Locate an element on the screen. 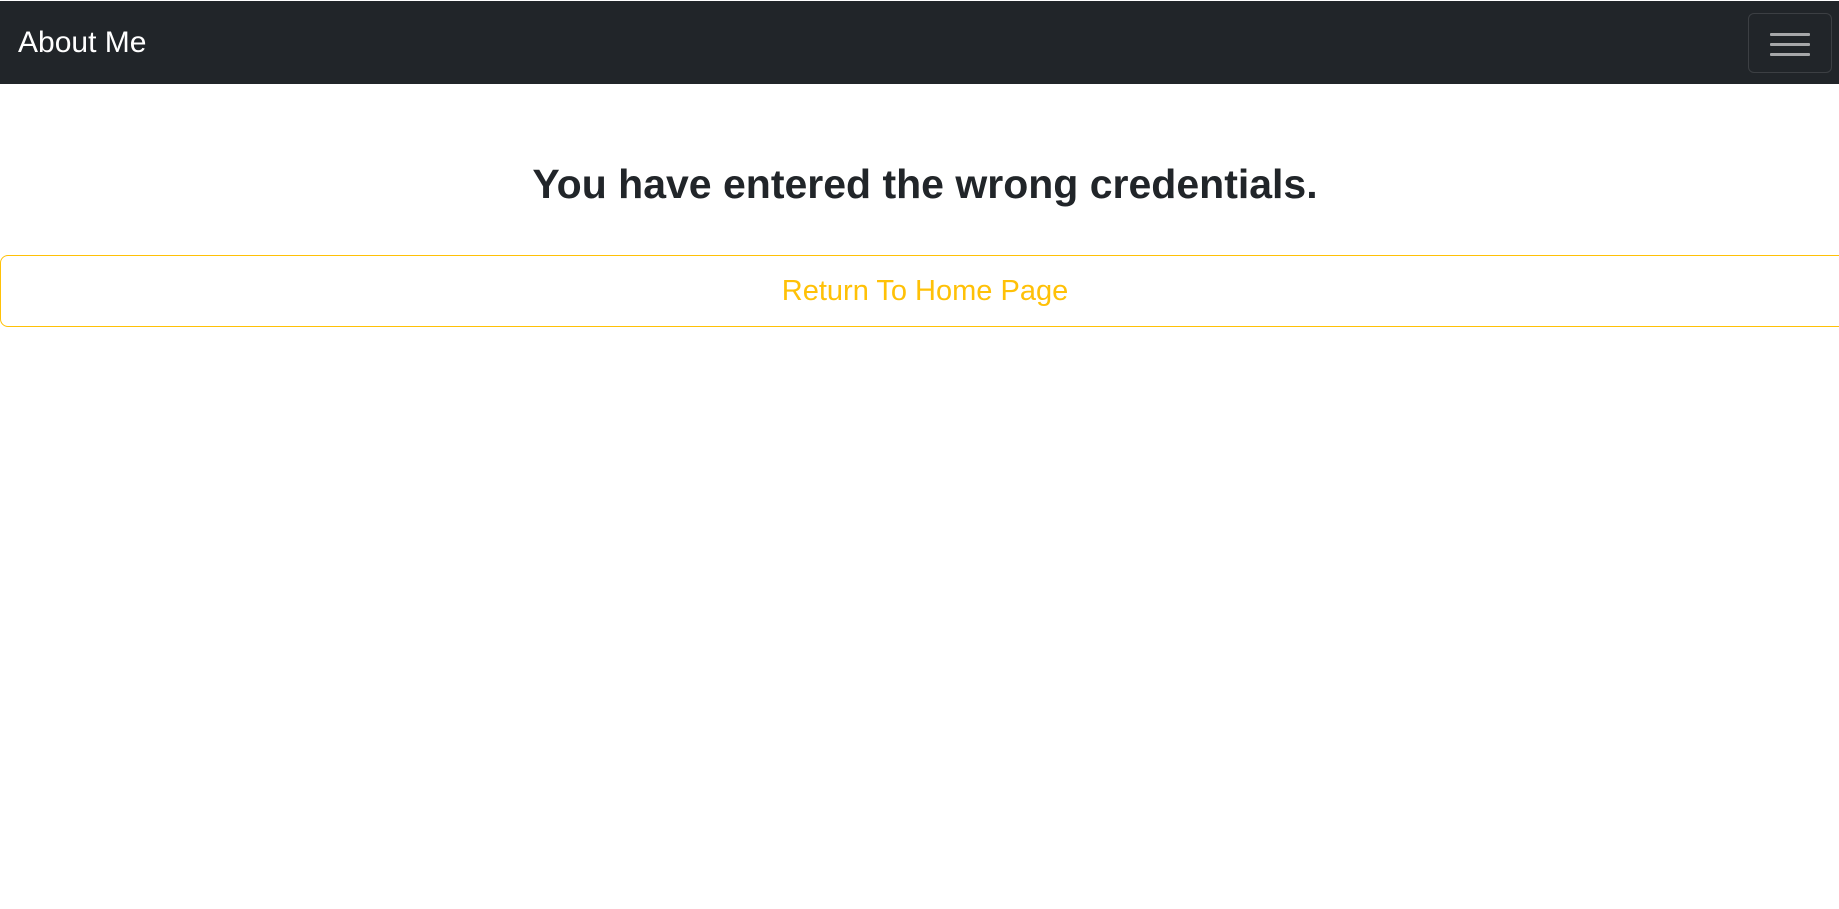 The height and width of the screenshot is (909, 1839). navbar-brand-link: About Me is located at coordinates (82, 43).